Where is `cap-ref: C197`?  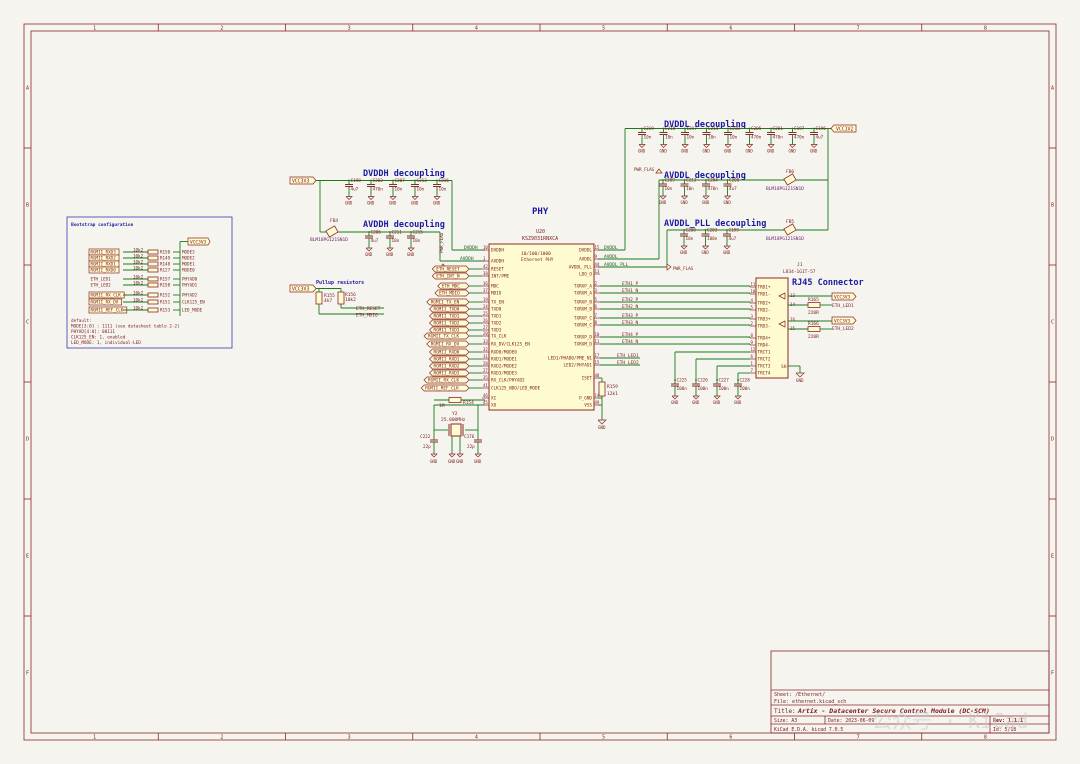 cap-ref: C197 is located at coordinates (799, 129).